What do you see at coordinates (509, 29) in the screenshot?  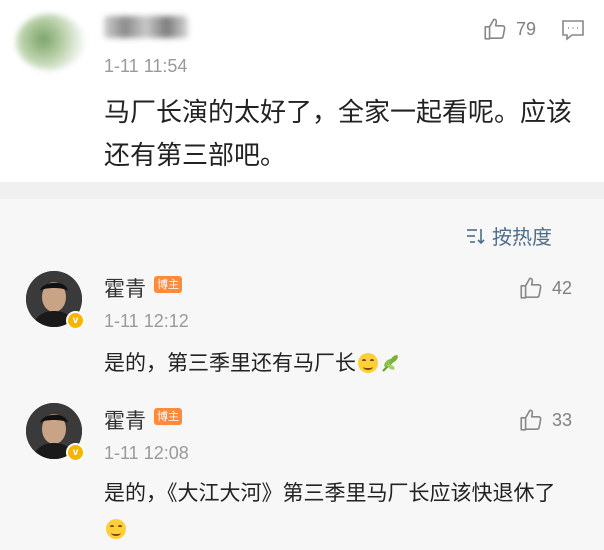 I see `main-like-button: 79` at bounding box center [509, 29].